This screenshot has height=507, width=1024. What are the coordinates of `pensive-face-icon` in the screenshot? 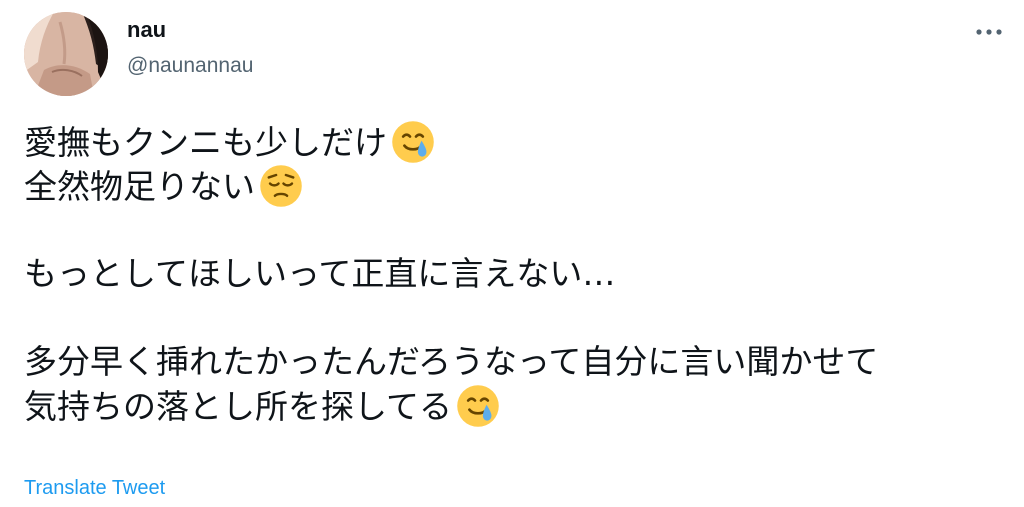 It's located at (281, 186).